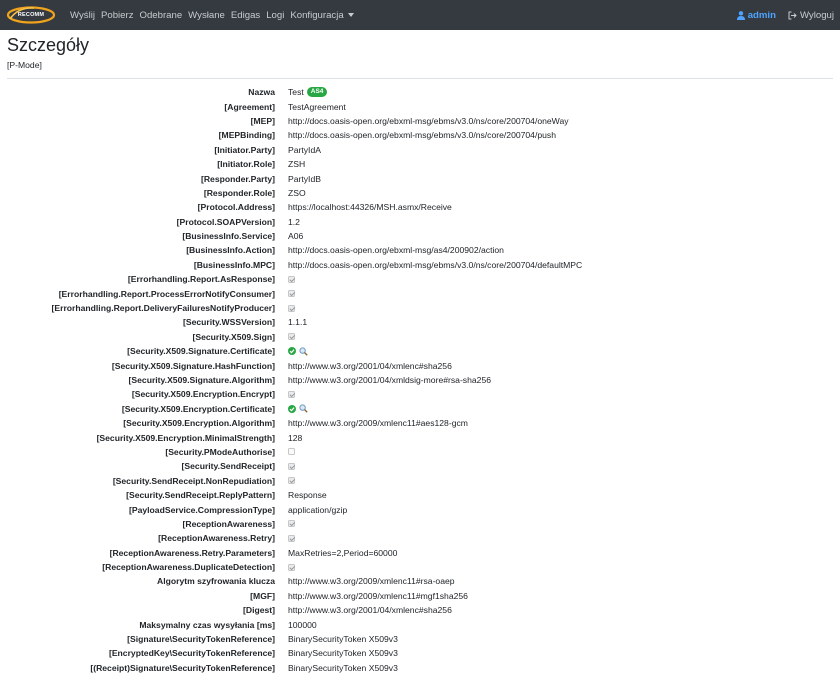  I want to click on user-icon, so click(740, 15).